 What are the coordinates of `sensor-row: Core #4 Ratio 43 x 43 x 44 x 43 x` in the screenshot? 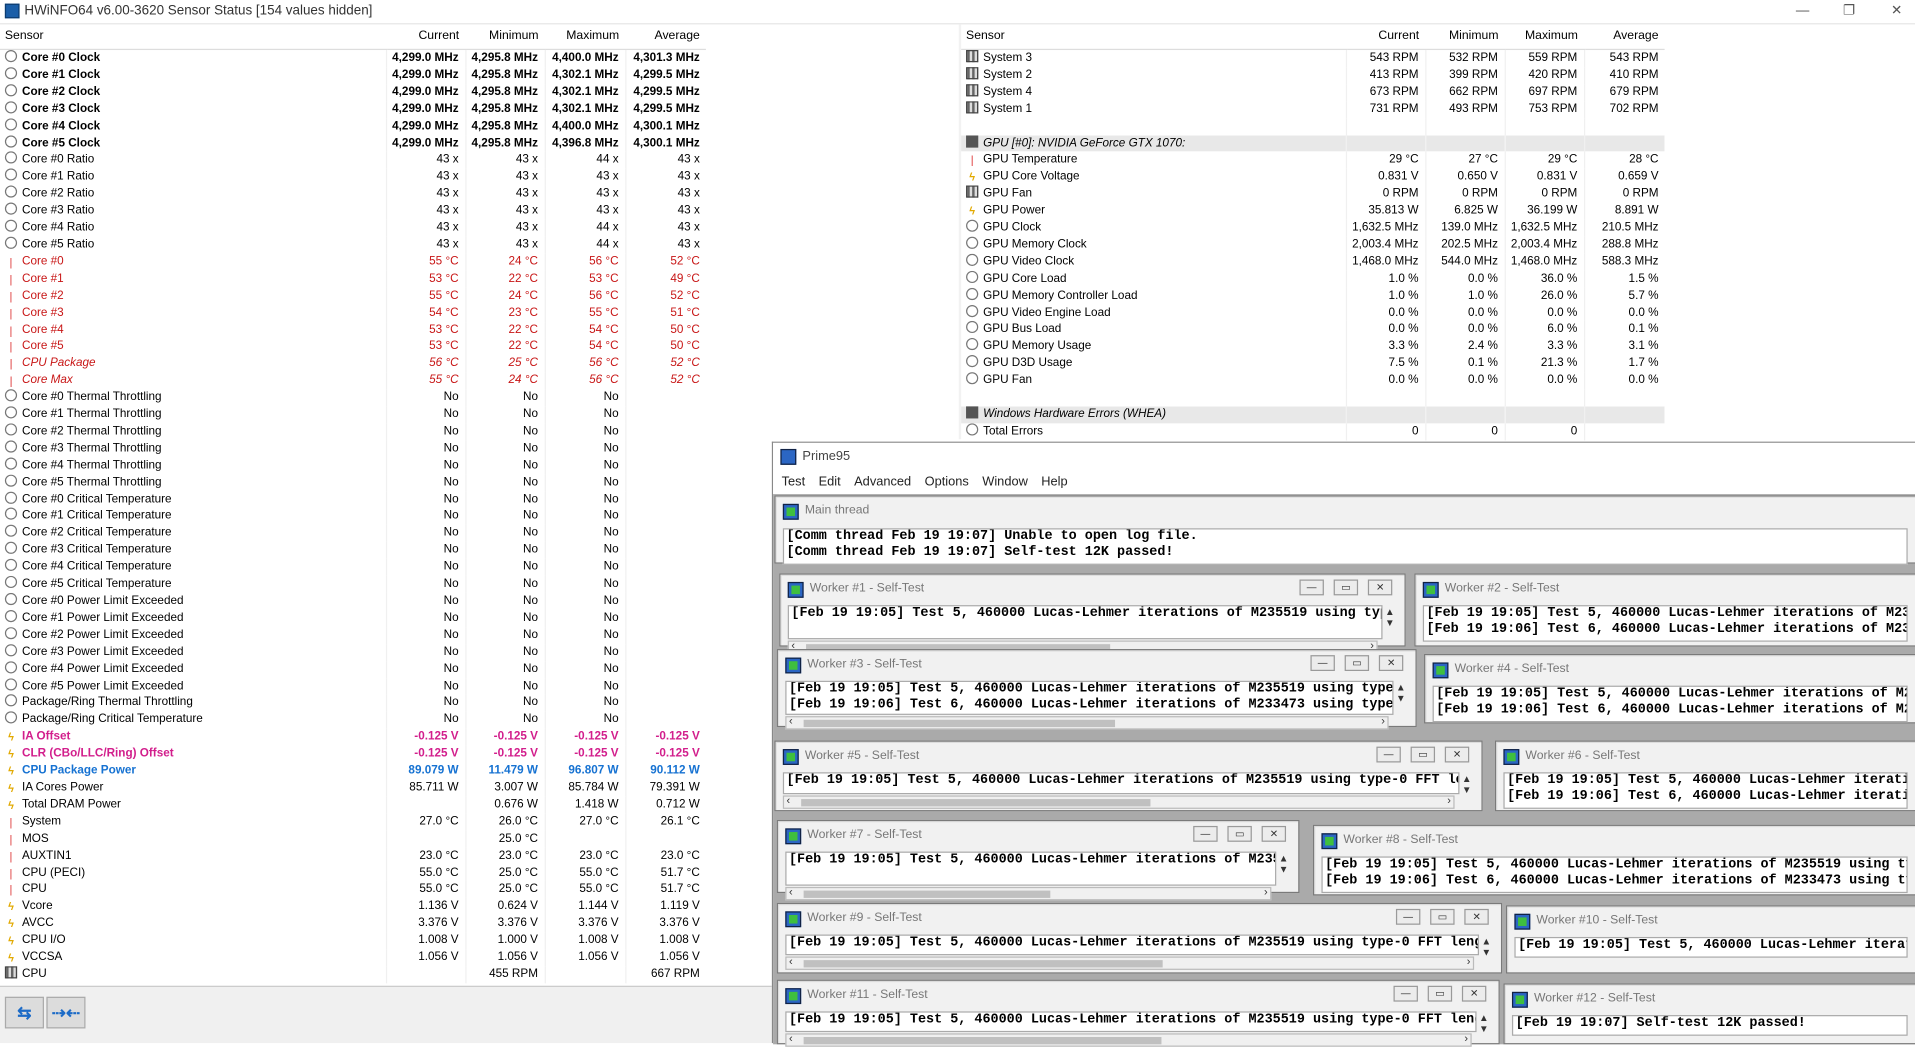 It's located at (353, 228).